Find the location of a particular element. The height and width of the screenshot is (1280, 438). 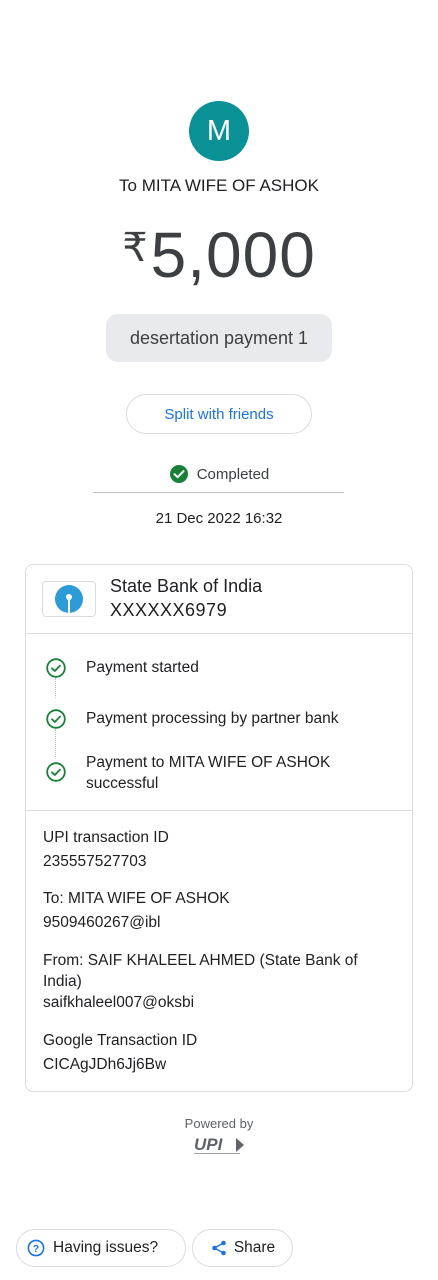

share-label: Share is located at coordinates (254, 1247).